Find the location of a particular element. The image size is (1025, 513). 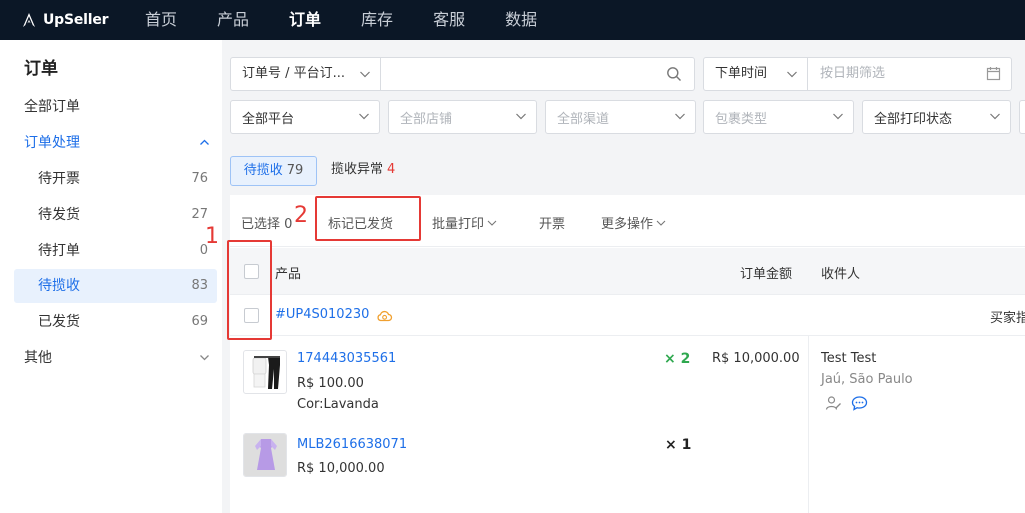

sidebar-item-pending-invoice: 待开票 76 is located at coordinates (115, 179).